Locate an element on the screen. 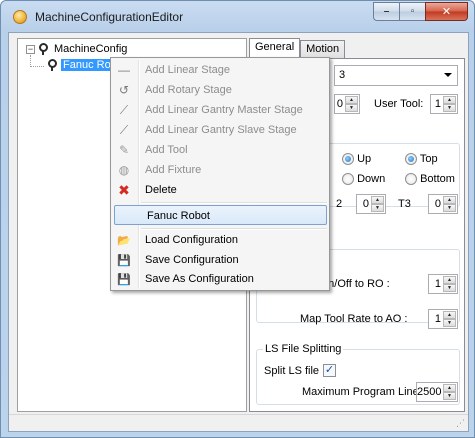 This screenshot has height=438, width=475. radio-up-label: Up is located at coordinates (364, 159).